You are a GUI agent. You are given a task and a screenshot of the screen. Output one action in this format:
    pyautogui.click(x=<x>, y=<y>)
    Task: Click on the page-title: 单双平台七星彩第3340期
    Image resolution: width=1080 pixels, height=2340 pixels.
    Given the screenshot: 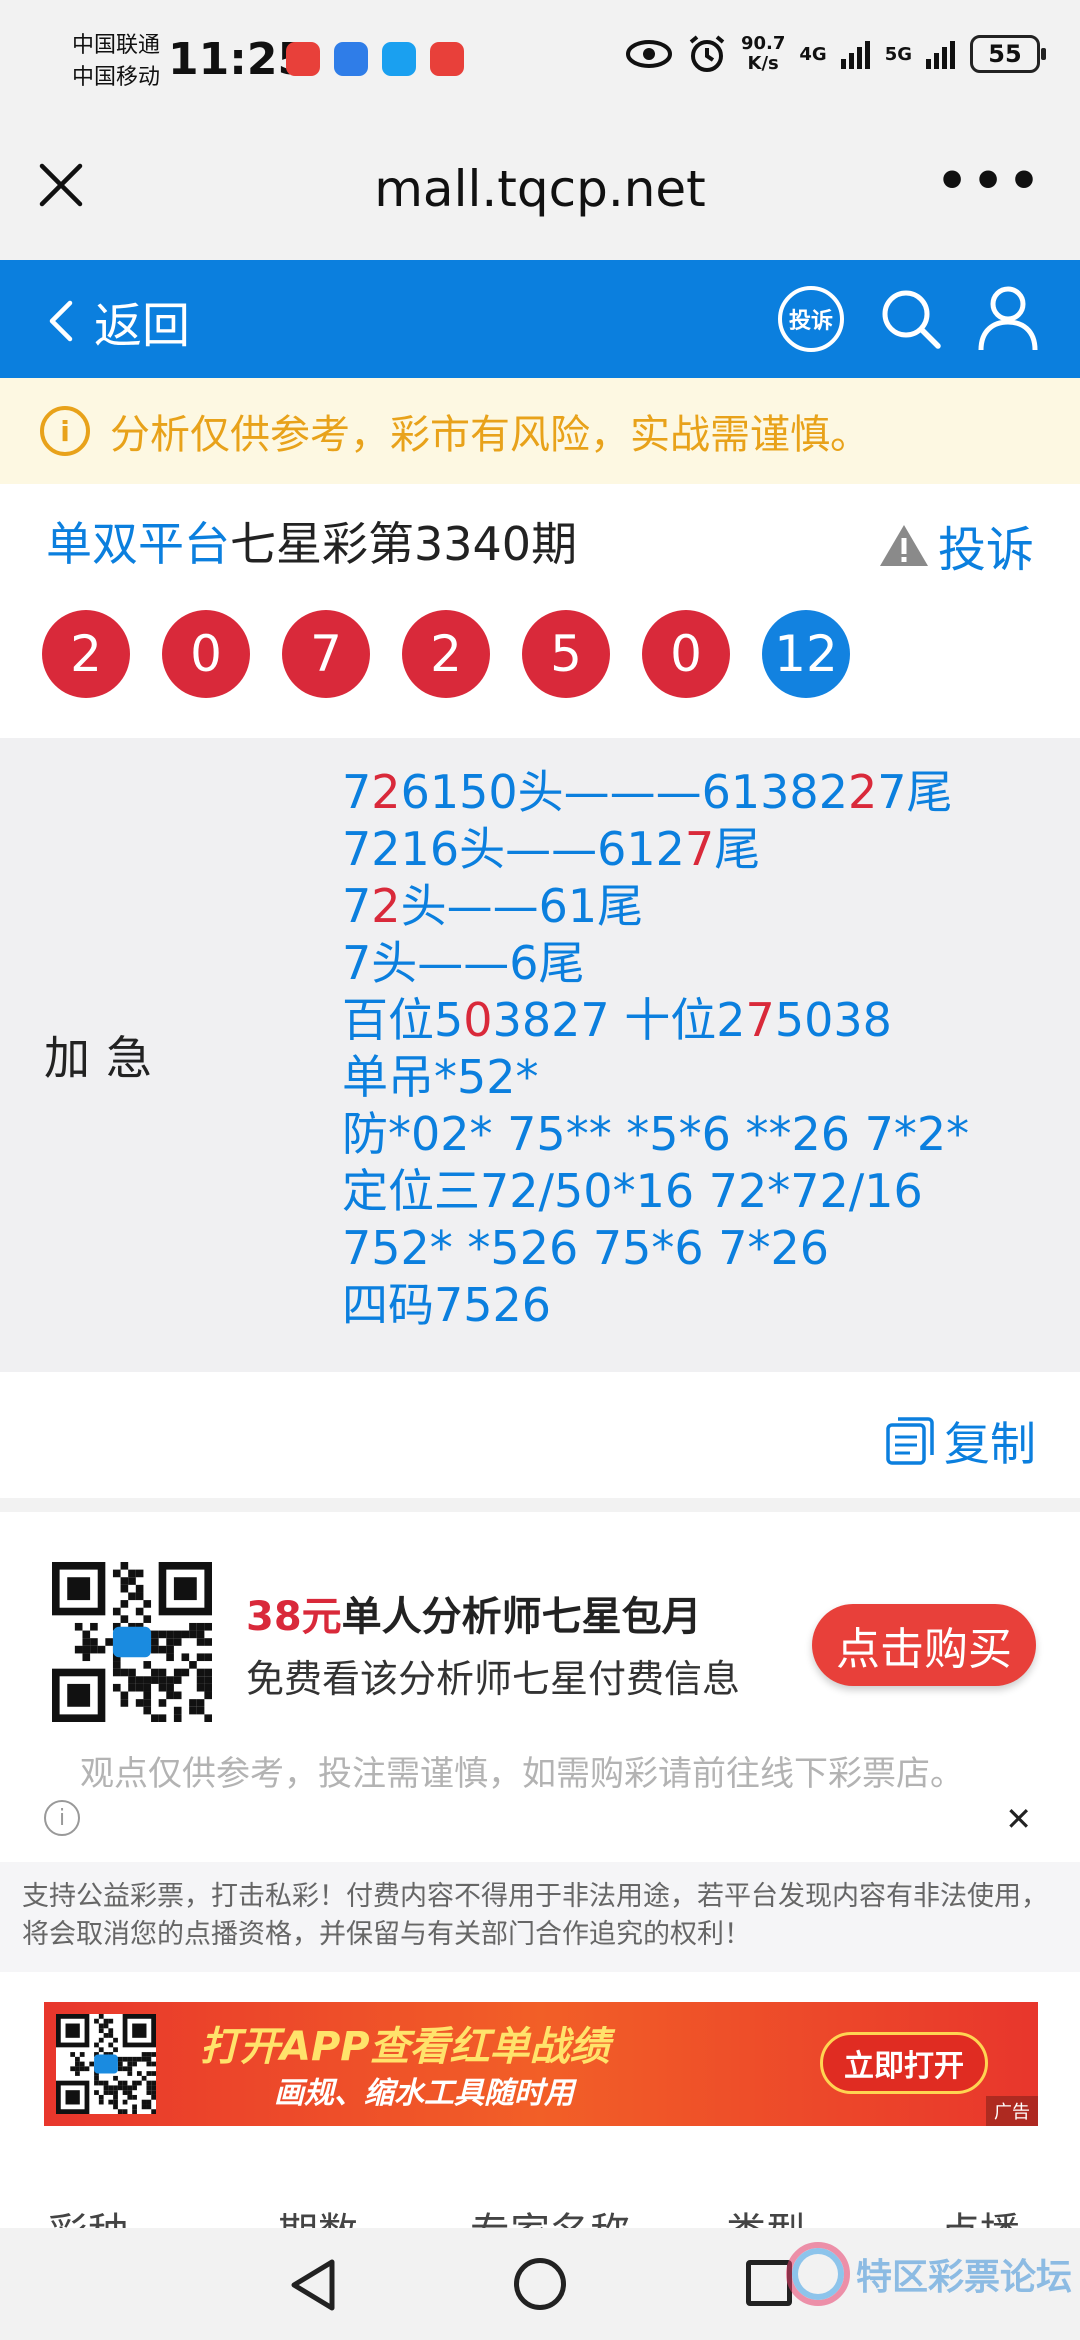 What is the action you would take?
    pyautogui.click(x=311, y=541)
    